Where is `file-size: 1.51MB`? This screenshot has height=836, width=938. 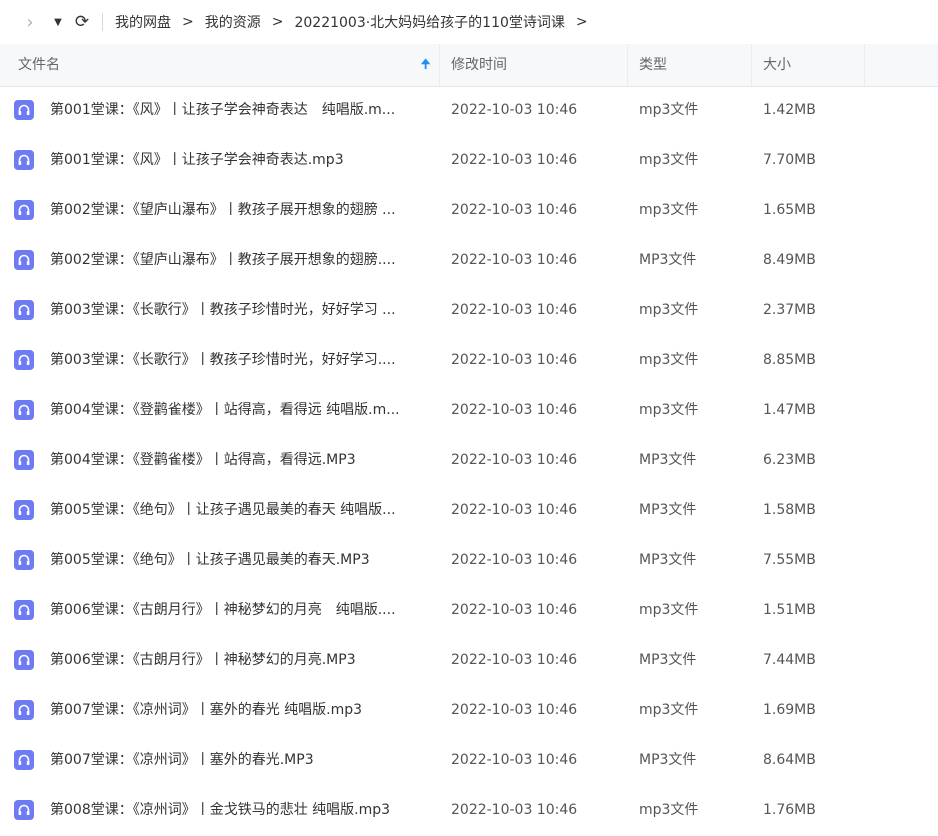 file-size: 1.51MB is located at coordinates (789, 610).